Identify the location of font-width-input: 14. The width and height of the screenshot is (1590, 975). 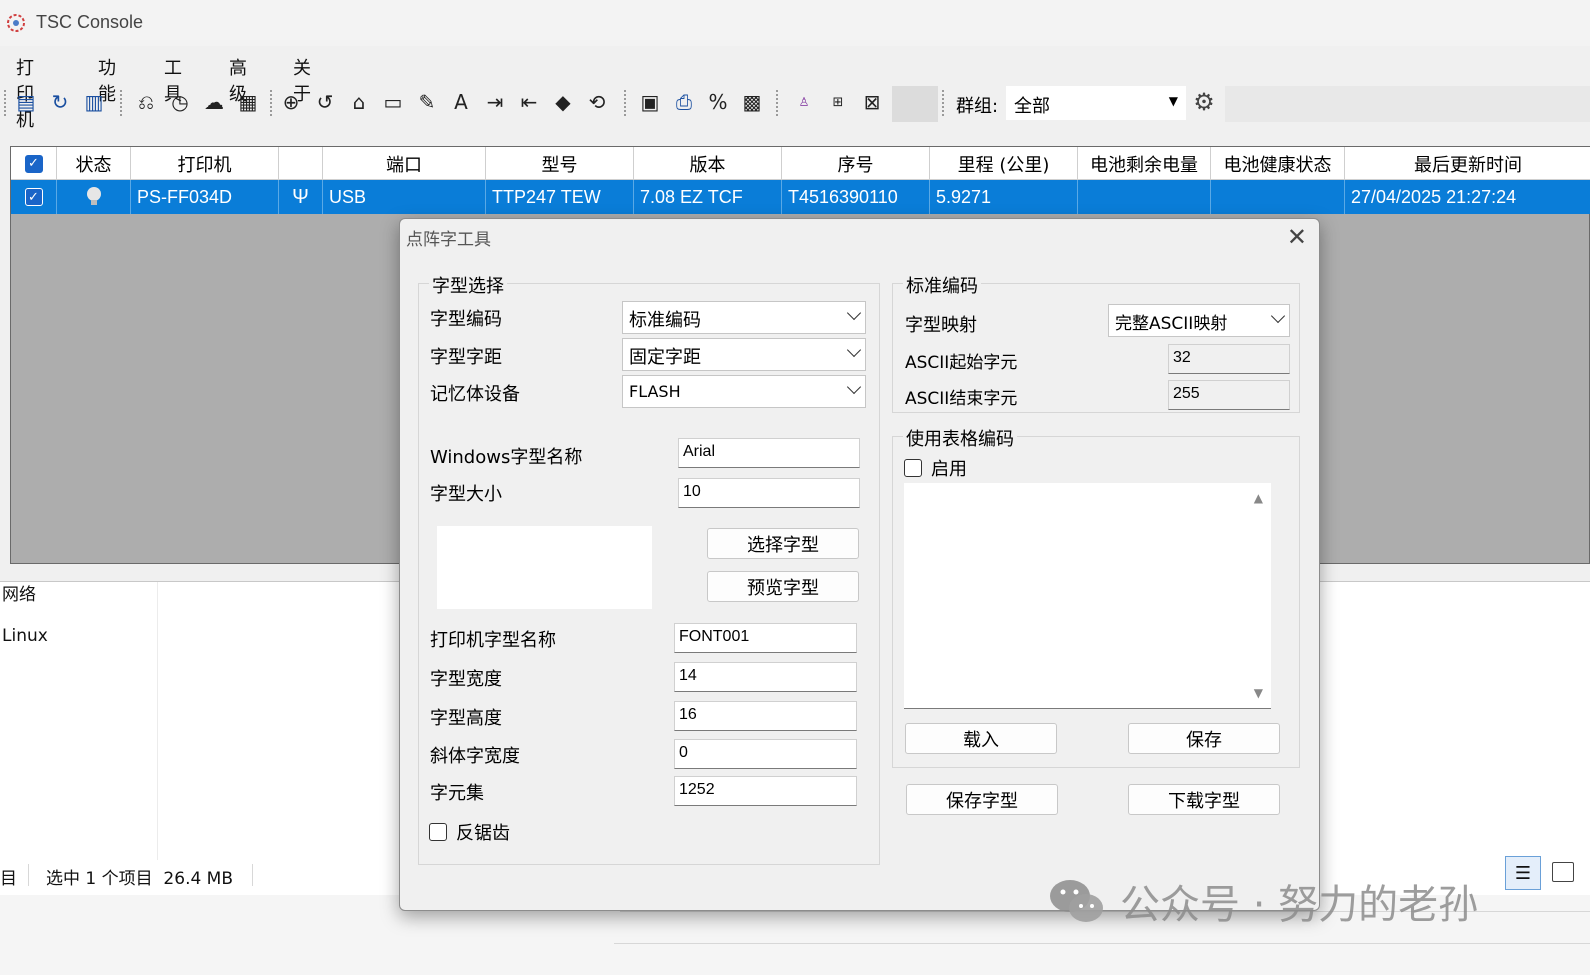
(765, 677).